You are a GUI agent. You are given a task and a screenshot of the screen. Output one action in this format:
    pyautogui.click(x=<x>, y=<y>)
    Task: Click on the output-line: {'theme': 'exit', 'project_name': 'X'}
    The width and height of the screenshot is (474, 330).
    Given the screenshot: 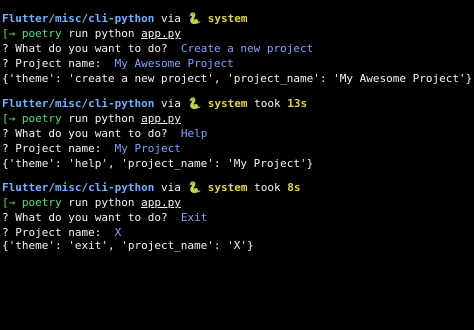 What is the action you would take?
    pyautogui.click(x=128, y=245)
    